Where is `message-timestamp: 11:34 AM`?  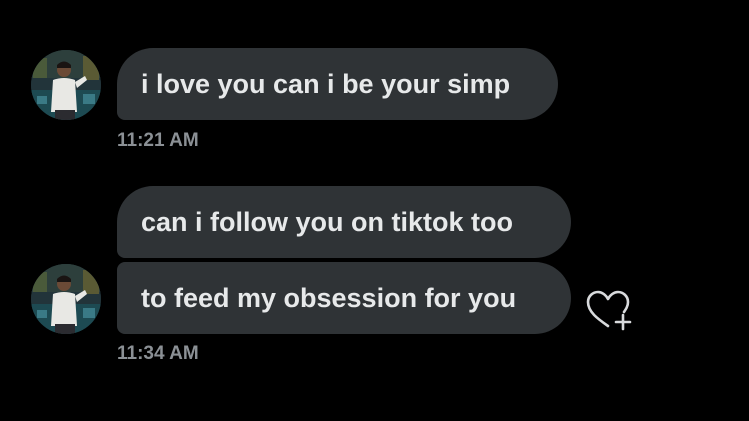
message-timestamp: 11:34 AM is located at coordinates (158, 353).